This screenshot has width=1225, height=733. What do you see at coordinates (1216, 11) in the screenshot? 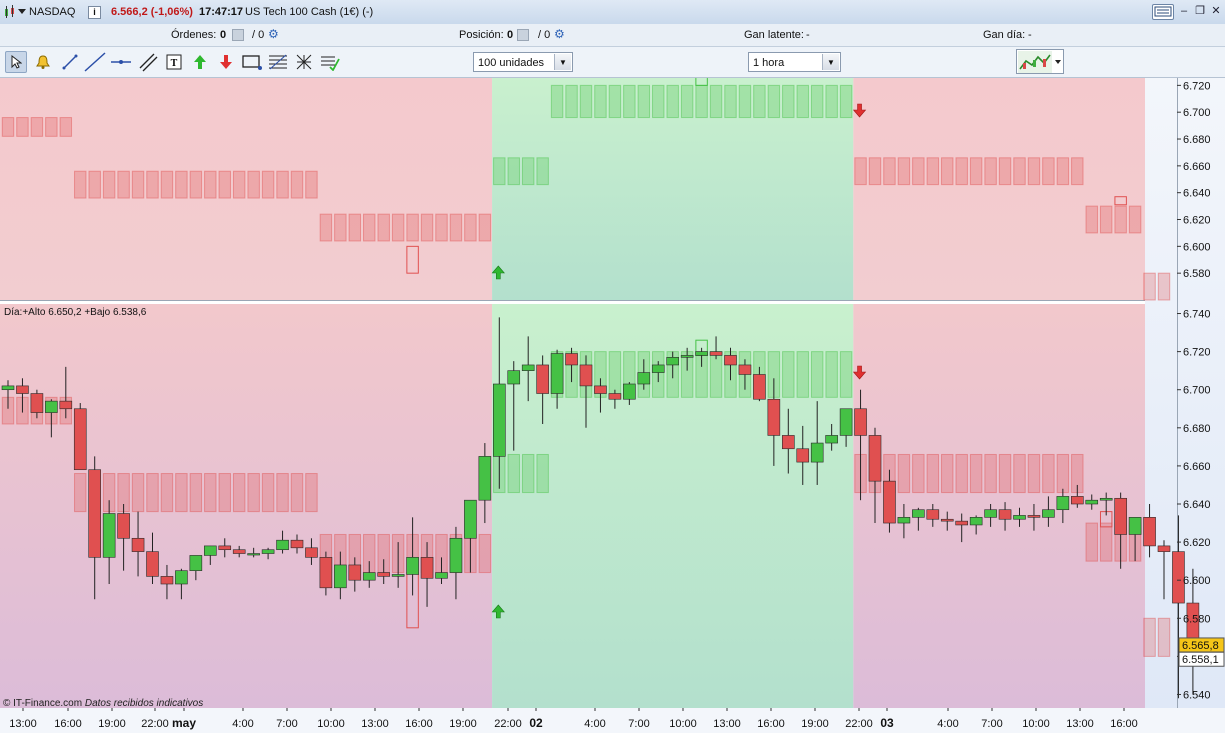
I see `close-icon: ✕` at bounding box center [1216, 11].